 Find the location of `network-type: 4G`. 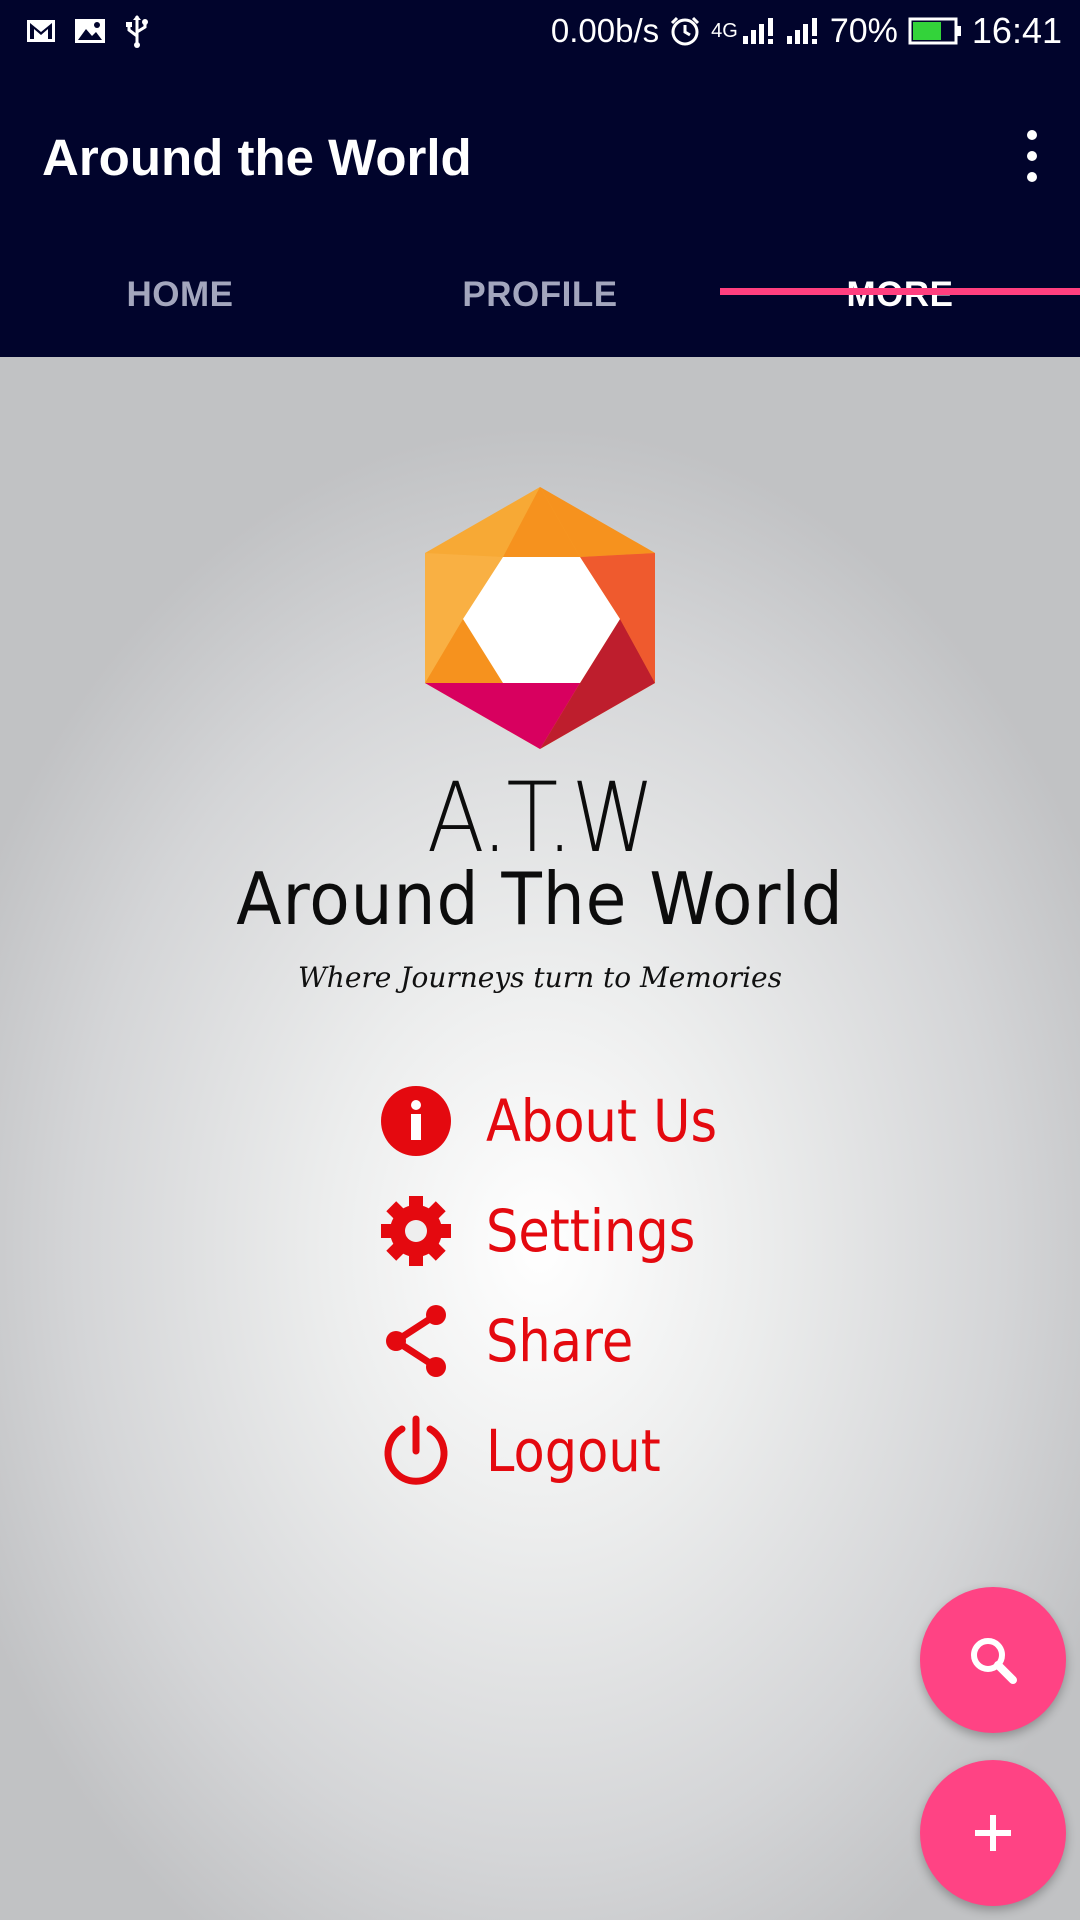

network-type: 4G is located at coordinates (724, 30).